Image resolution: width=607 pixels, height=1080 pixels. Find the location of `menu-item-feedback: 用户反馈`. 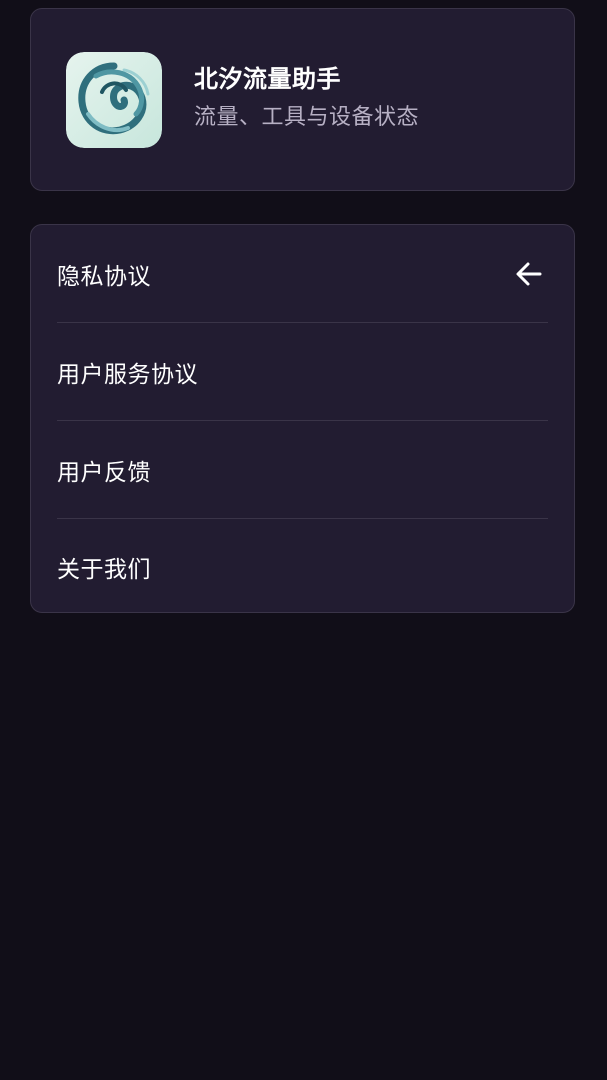

menu-item-feedback: 用户反馈 is located at coordinates (302, 470).